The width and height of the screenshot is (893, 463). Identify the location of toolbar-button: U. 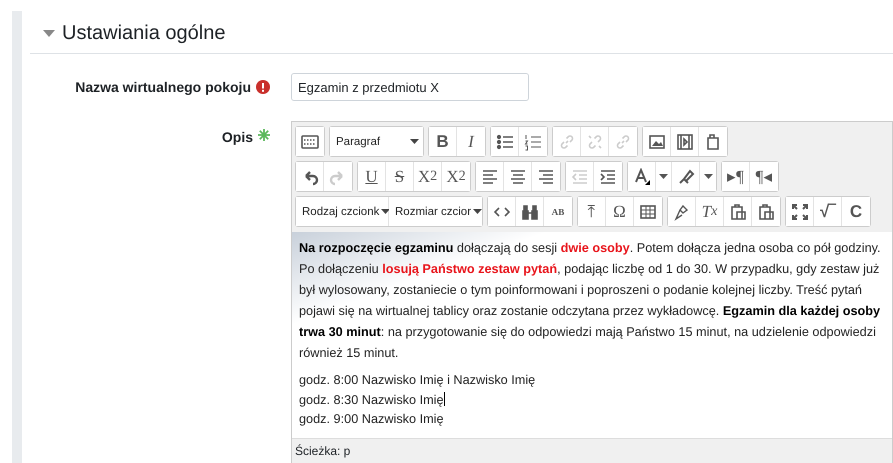
(372, 176).